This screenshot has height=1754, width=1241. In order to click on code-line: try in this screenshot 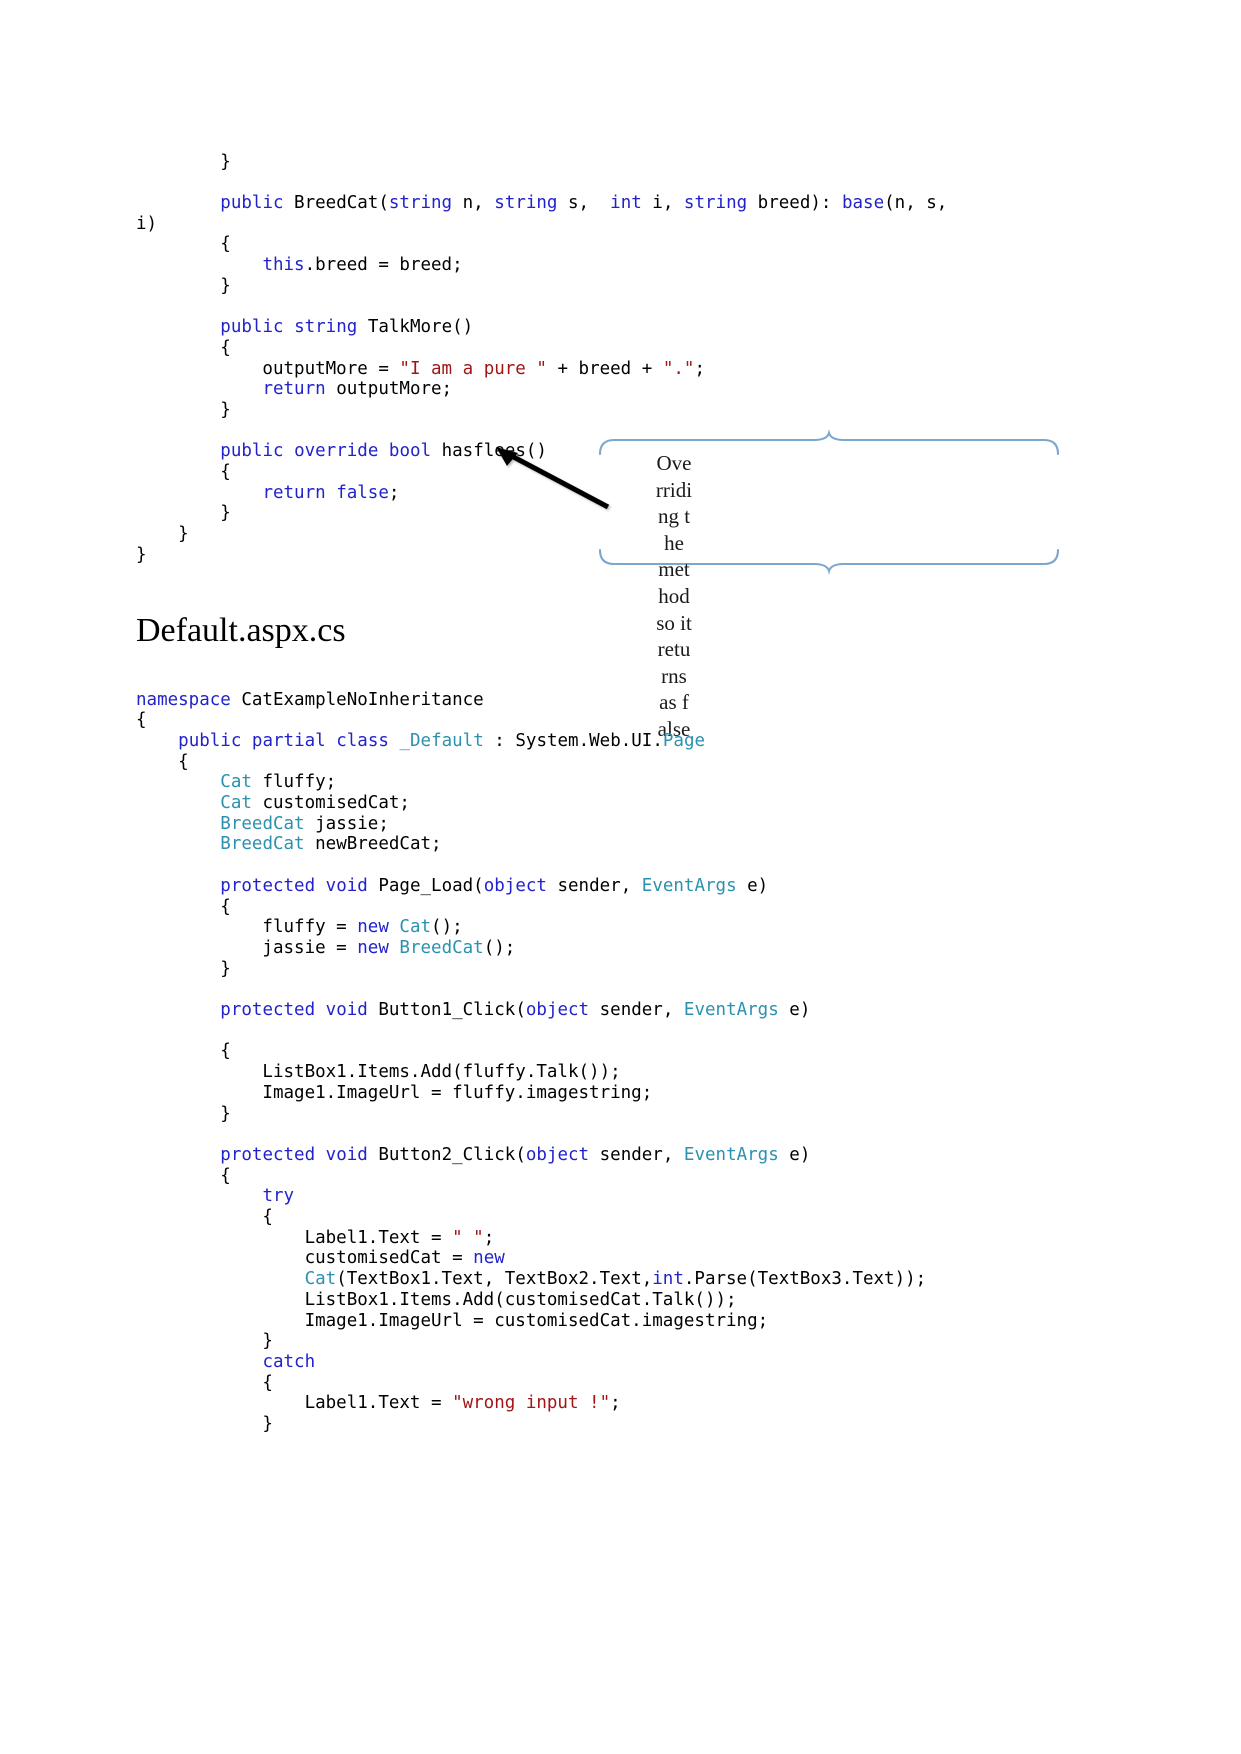, I will do `click(215, 1196)`.